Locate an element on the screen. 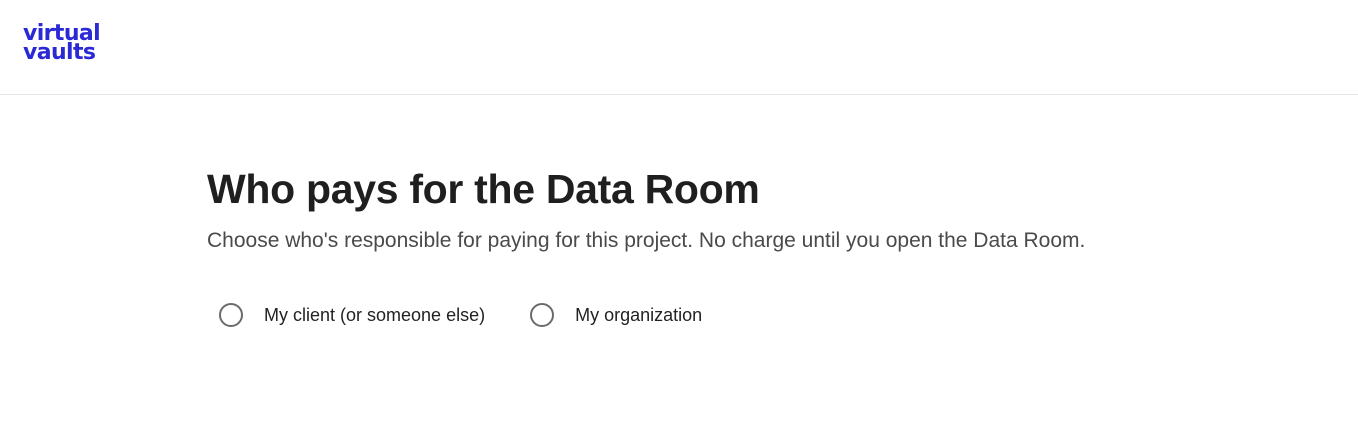 This screenshot has width=1358, height=421. payer-option-organization-label: My organization is located at coordinates (638, 315).